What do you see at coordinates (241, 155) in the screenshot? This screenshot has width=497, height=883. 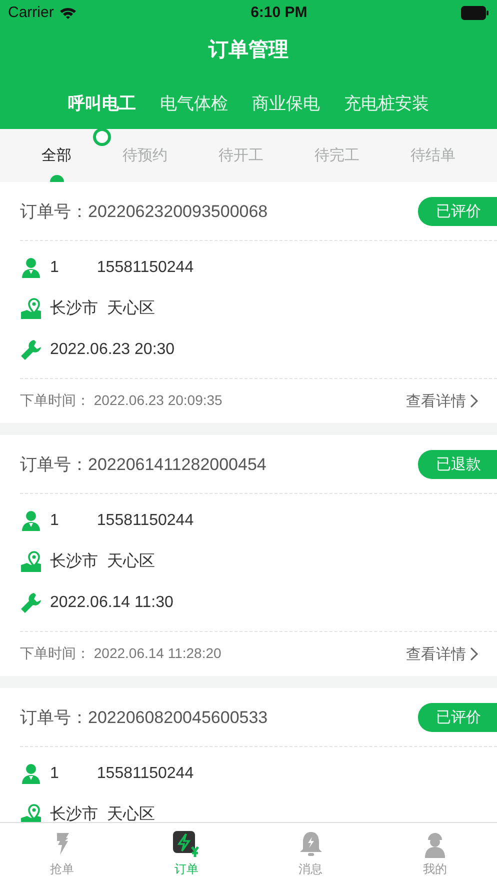 I see `filter-tab: 待开工` at bounding box center [241, 155].